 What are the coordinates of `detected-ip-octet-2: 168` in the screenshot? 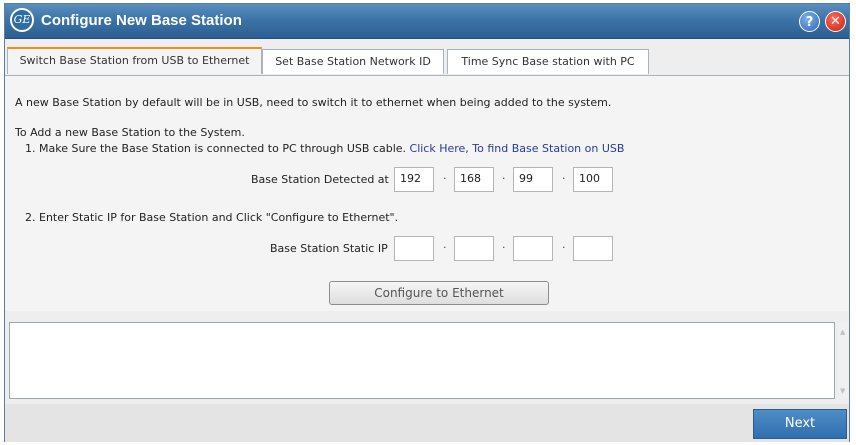 It's located at (474, 179).